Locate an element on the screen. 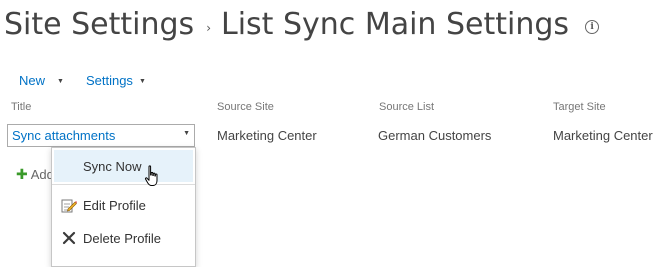 The width and height of the screenshot is (661, 267). settings-menu-button: Settings ▼ is located at coordinates (116, 80).